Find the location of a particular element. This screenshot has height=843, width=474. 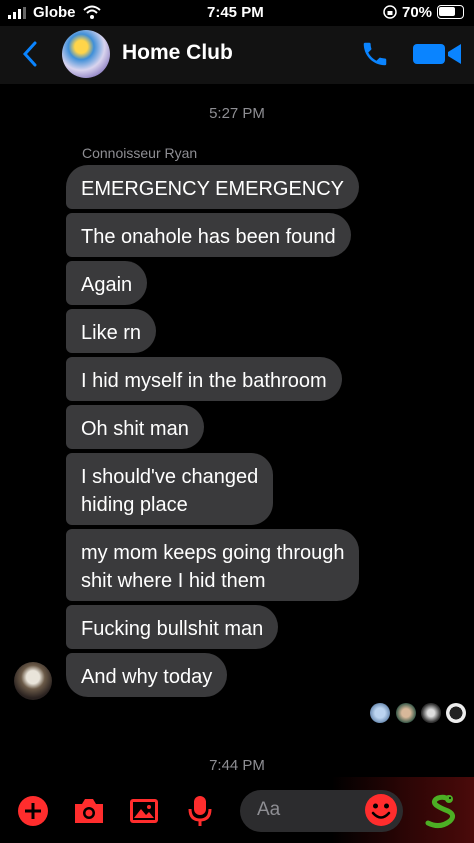

image-icon is located at coordinates (144, 811).